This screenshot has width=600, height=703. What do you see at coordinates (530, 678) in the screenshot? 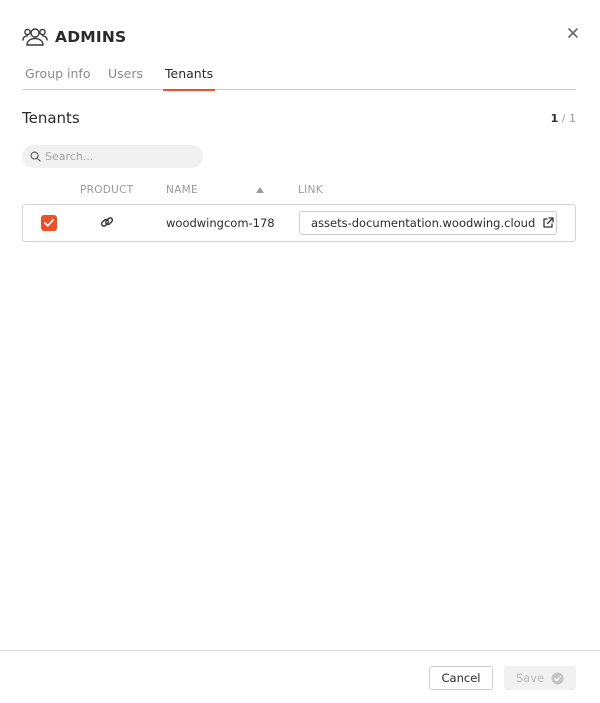
I see `save-button-label: Save` at bounding box center [530, 678].